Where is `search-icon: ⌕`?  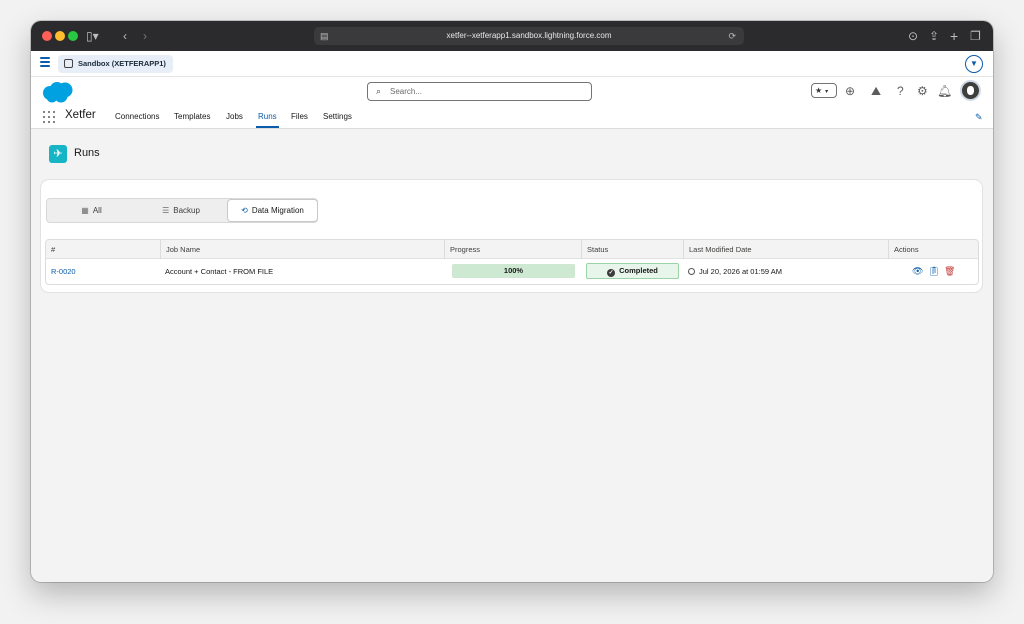
search-icon: ⌕ is located at coordinates (379, 91).